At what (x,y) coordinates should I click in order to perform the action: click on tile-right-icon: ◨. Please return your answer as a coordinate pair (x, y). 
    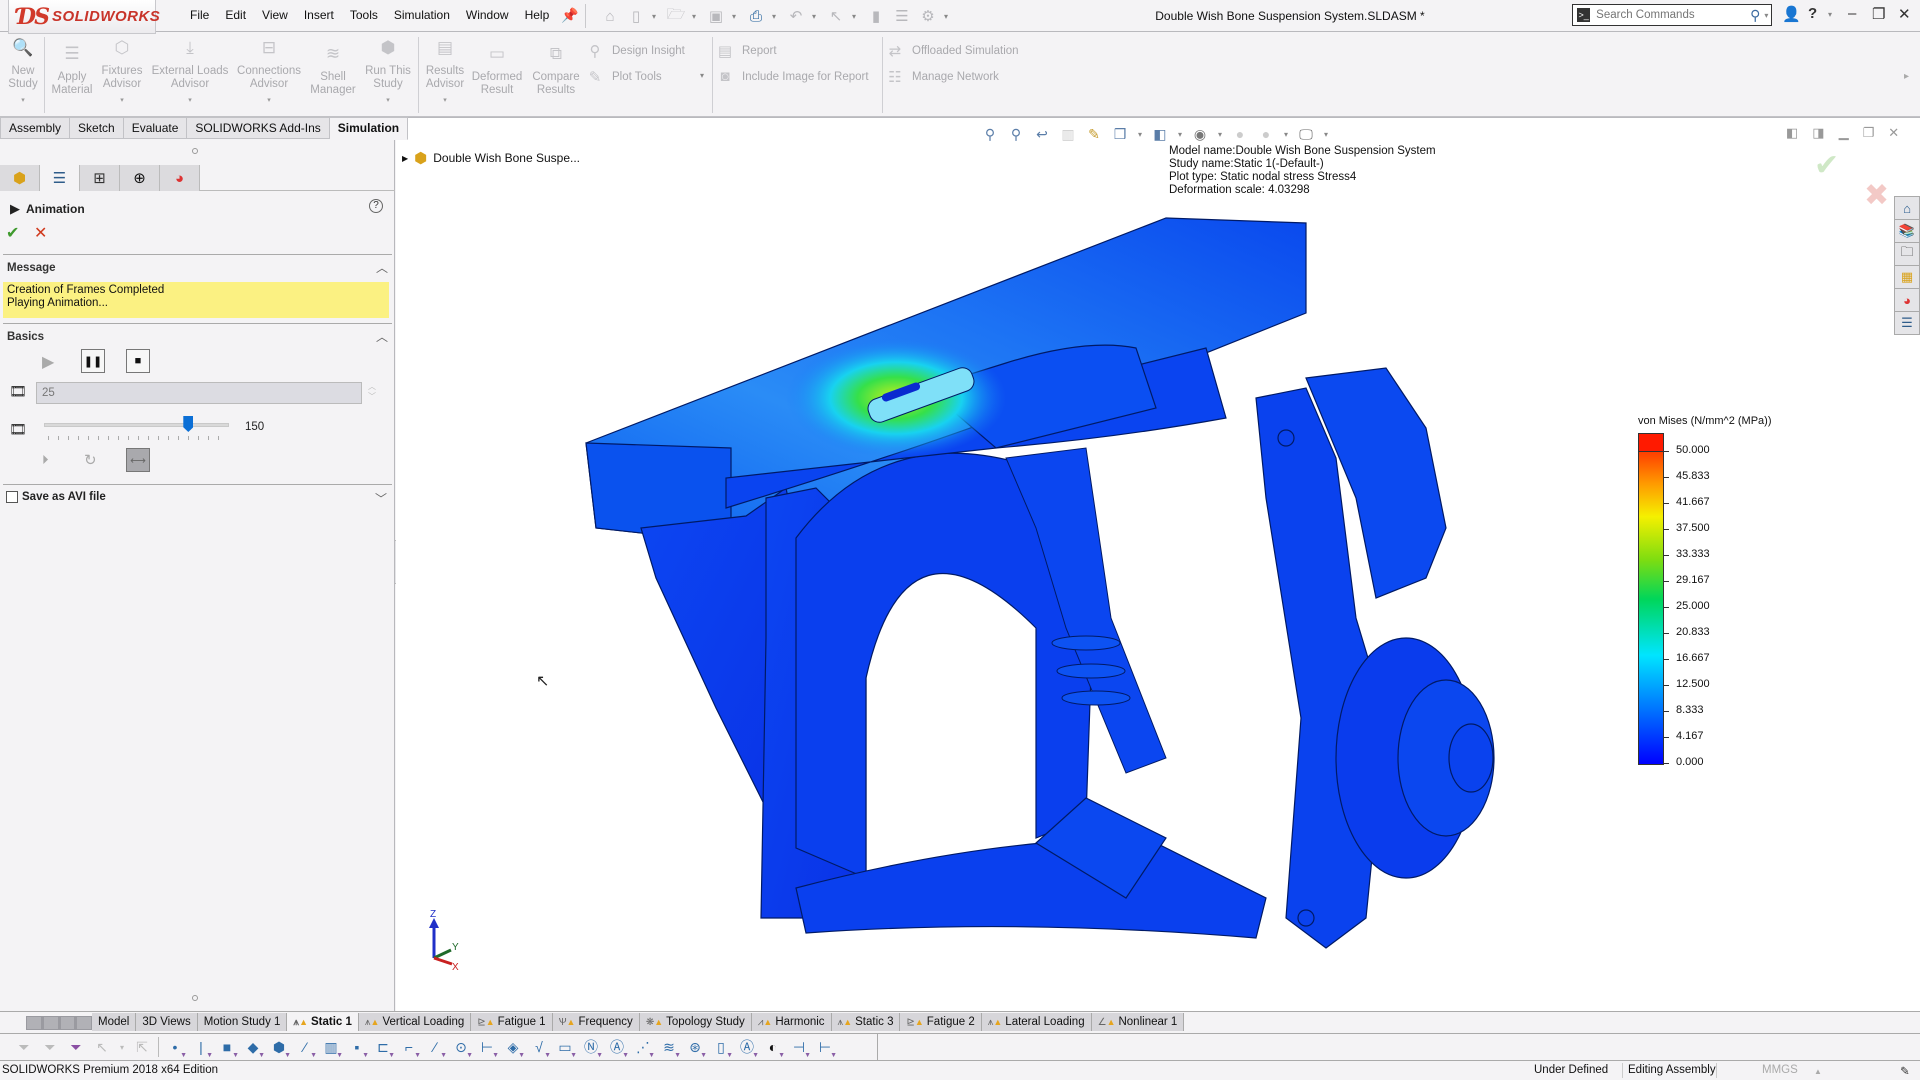
    Looking at the image, I should click on (1818, 133).